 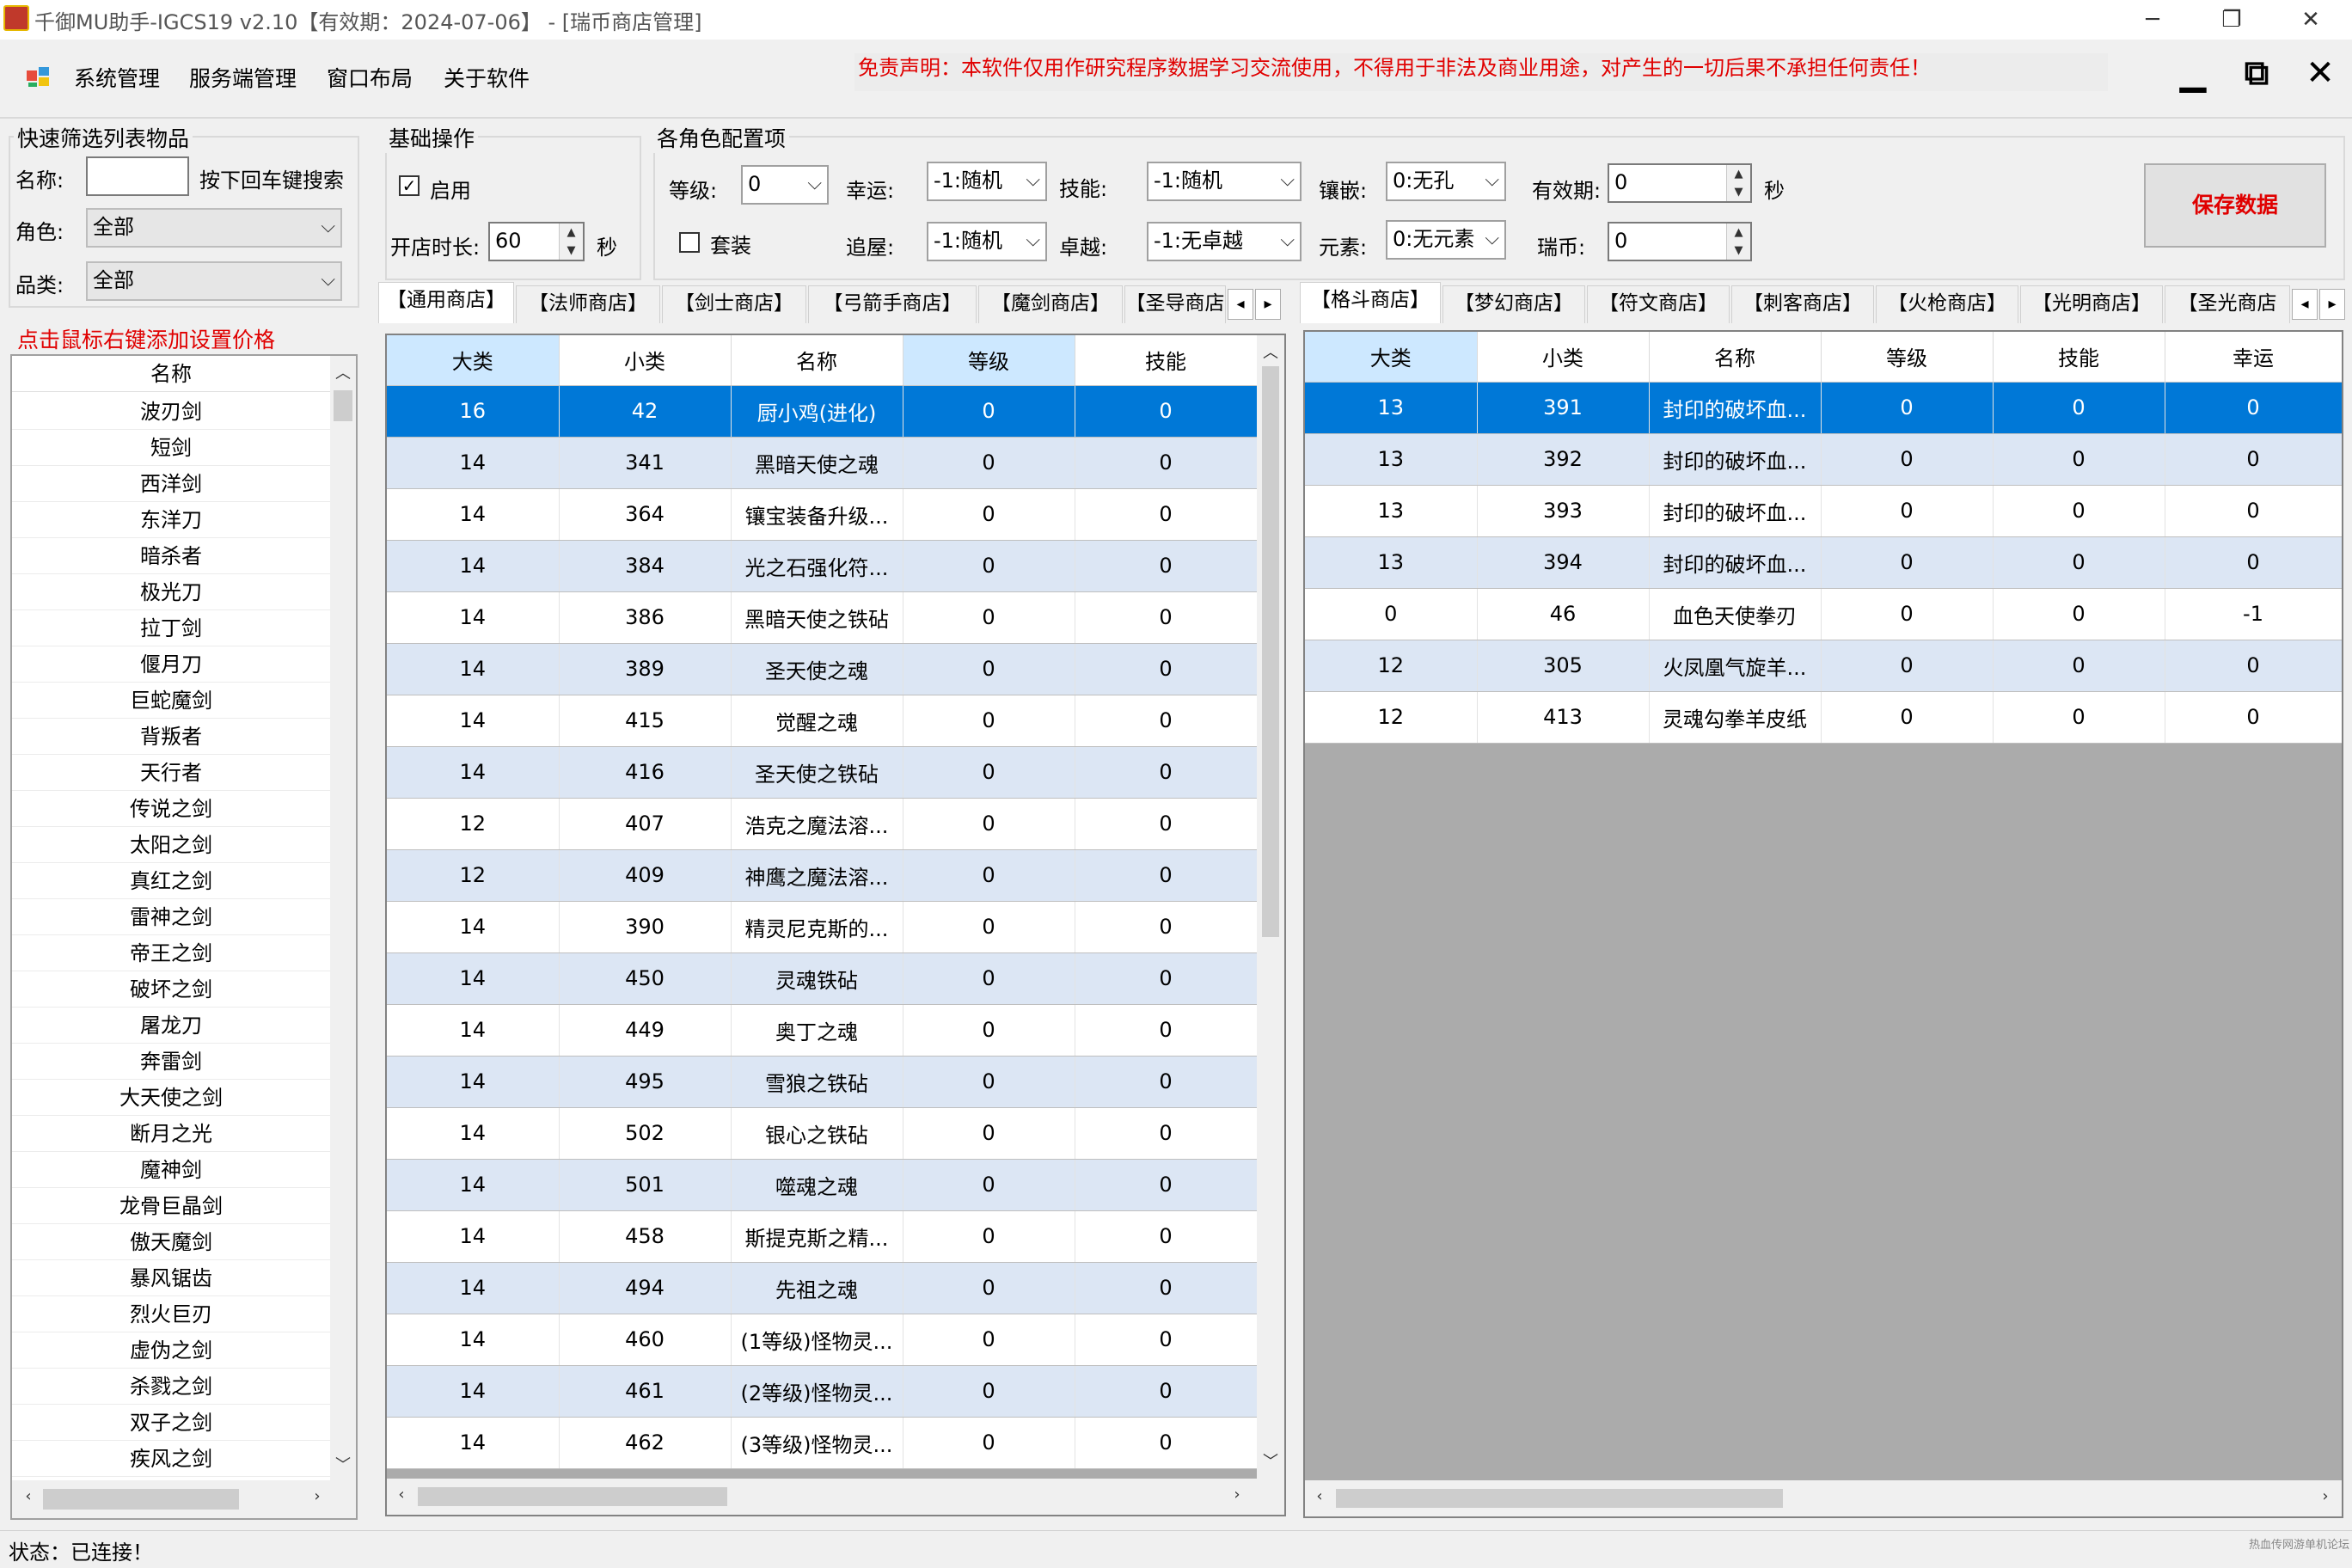 What do you see at coordinates (645, 411) in the screenshot?
I see `table-cell: 42` at bounding box center [645, 411].